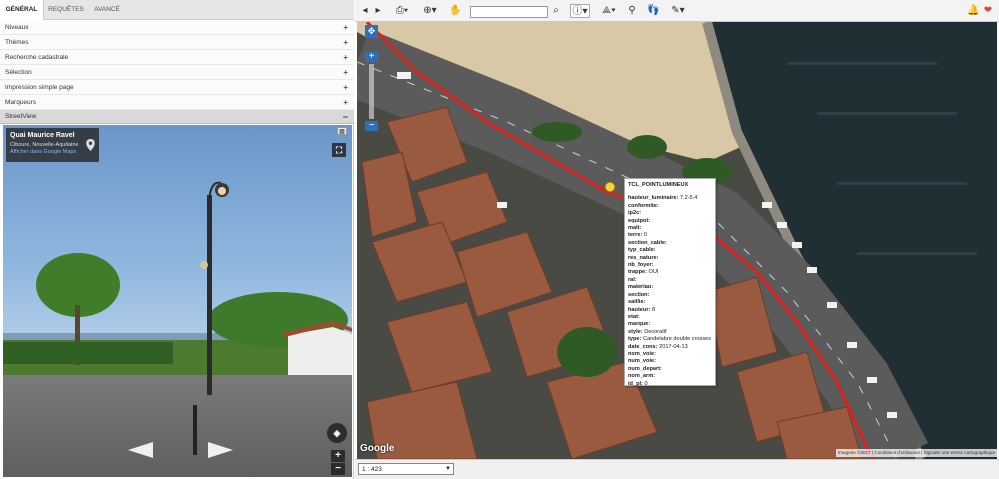 This screenshot has width=999, height=479. I want to click on chevron-down-icon: ▼, so click(448, 469).